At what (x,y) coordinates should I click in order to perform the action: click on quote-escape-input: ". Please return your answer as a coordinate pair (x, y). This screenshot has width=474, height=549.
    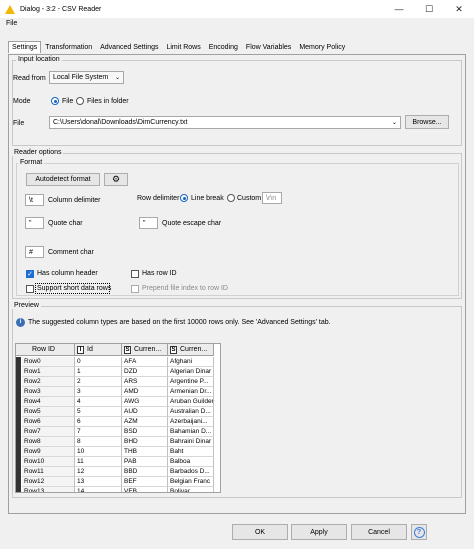
    Looking at the image, I should click on (148, 223).